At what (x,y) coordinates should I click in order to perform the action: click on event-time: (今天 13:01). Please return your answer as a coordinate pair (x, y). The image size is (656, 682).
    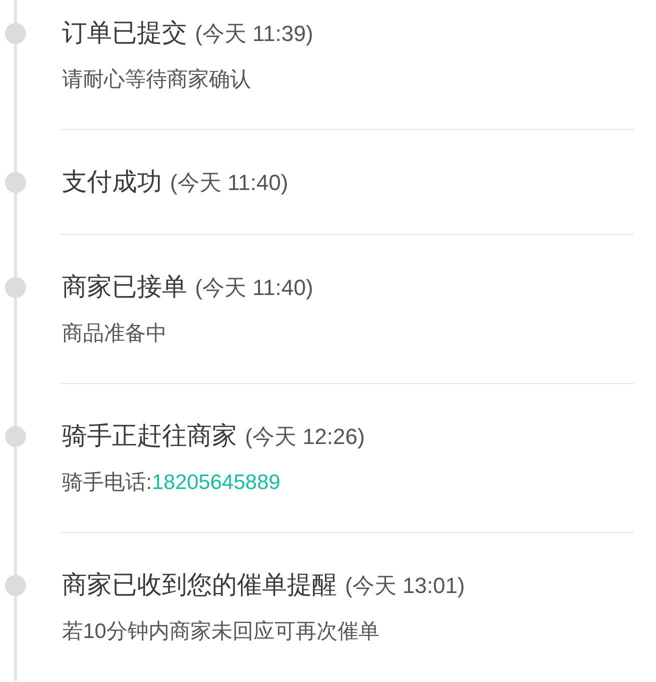
    Looking at the image, I should click on (405, 586).